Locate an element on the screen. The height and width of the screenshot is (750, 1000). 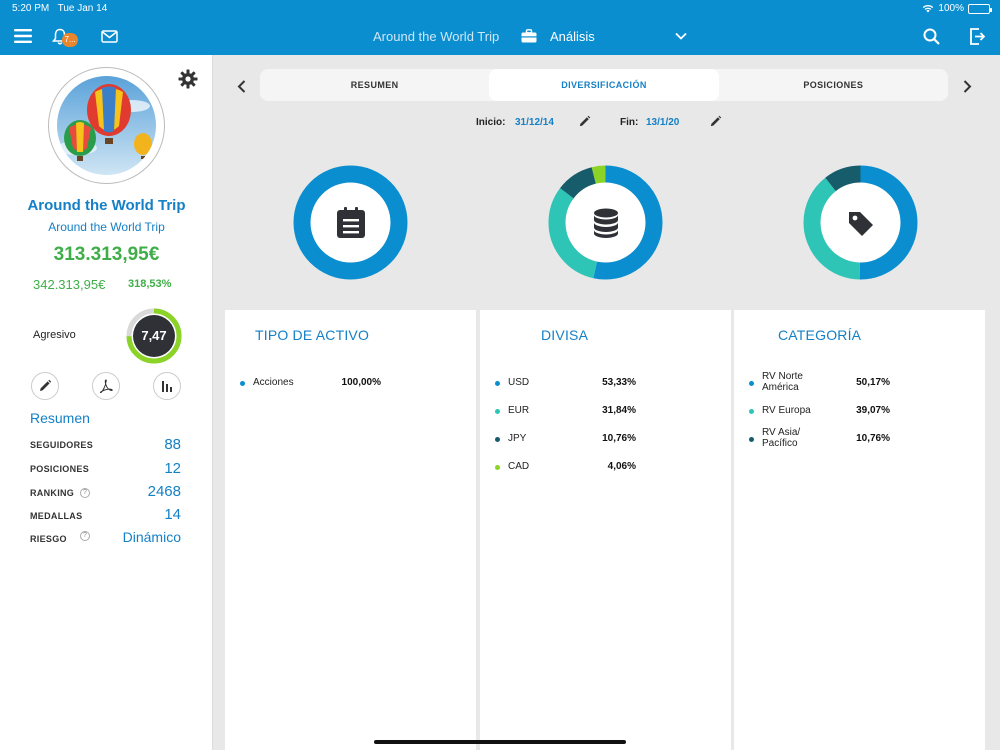
gear-icon is located at coordinates (188, 81).